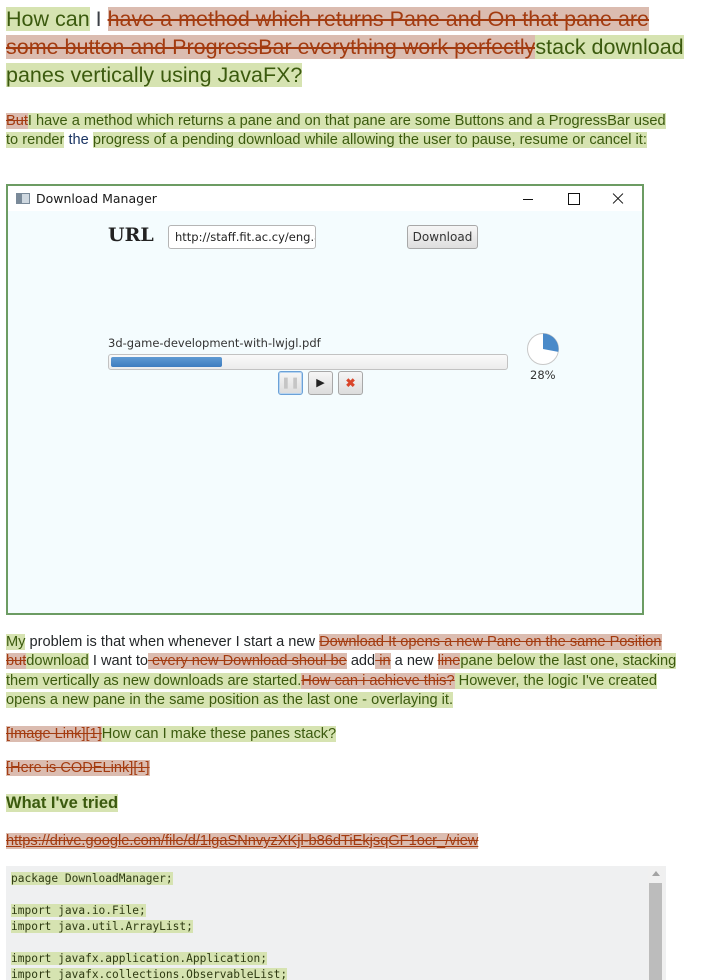 The image size is (708, 980). What do you see at coordinates (351, 803) in the screenshot?
I see `section-heading: What I've tried` at bounding box center [351, 803].